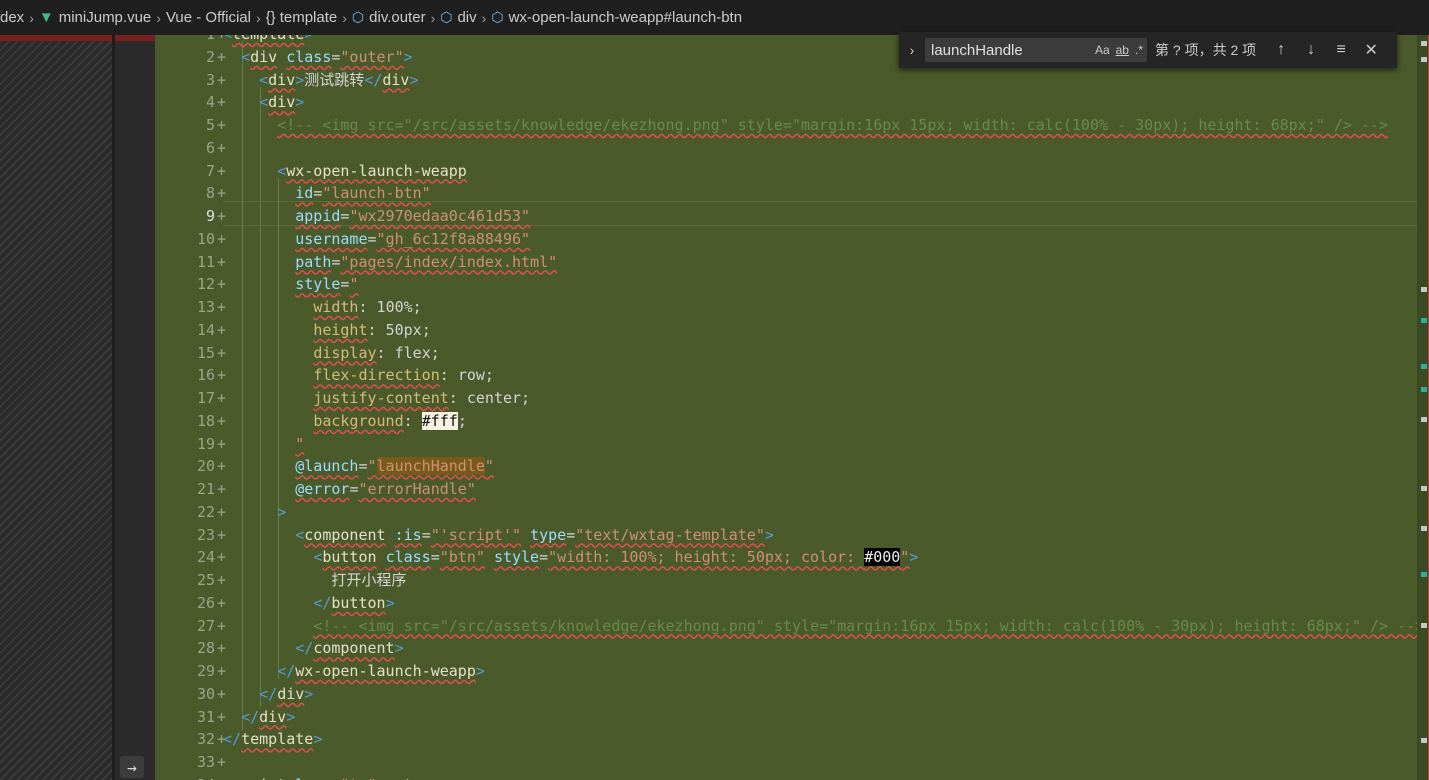 Image resolution: width=1429 pixels, height=780 pixels. Describe the element at coordinates (616, 17) in the screenshot. I see `breadcrumb-item-launch-btn: ⬡ wx-open-launch-weapp#launch-btn` at that location.